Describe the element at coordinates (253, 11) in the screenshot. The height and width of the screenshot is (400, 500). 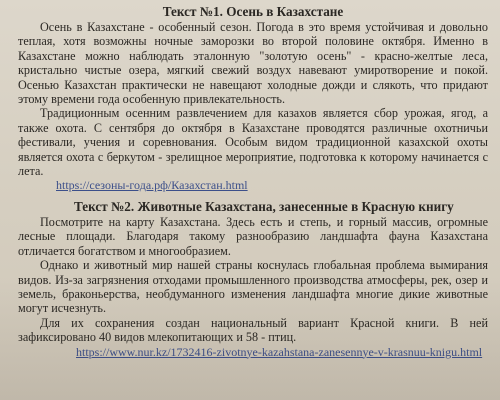
I see `section1-title: Текст №1. Осень в Казахстане` at that location.